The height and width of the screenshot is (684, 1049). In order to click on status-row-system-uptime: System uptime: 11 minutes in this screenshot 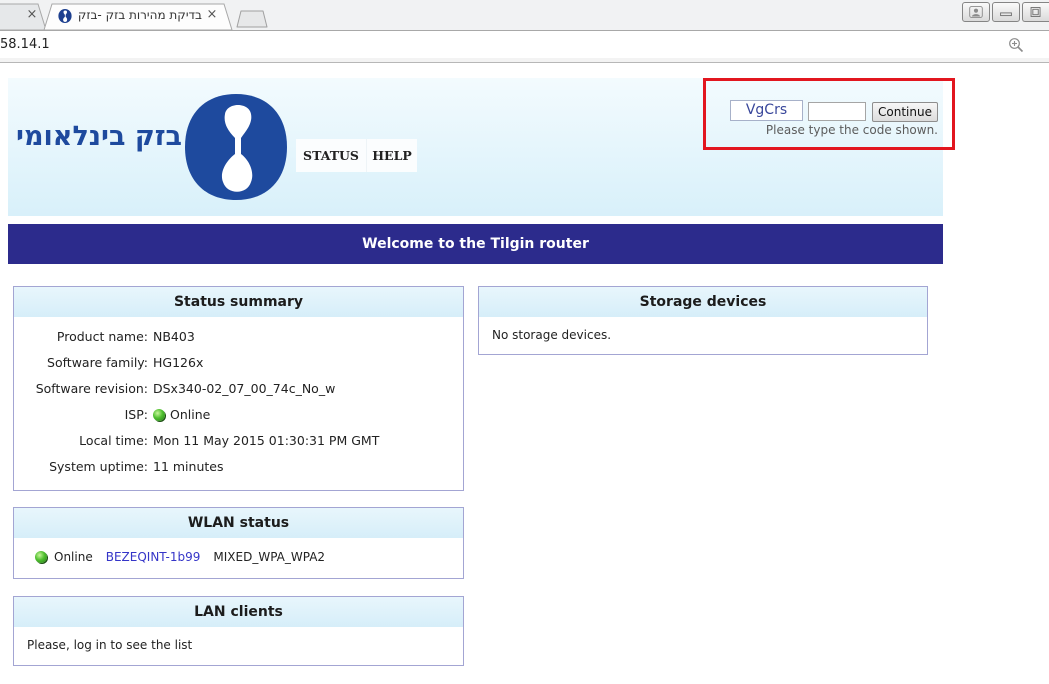, I will do `click(238, 467)`.